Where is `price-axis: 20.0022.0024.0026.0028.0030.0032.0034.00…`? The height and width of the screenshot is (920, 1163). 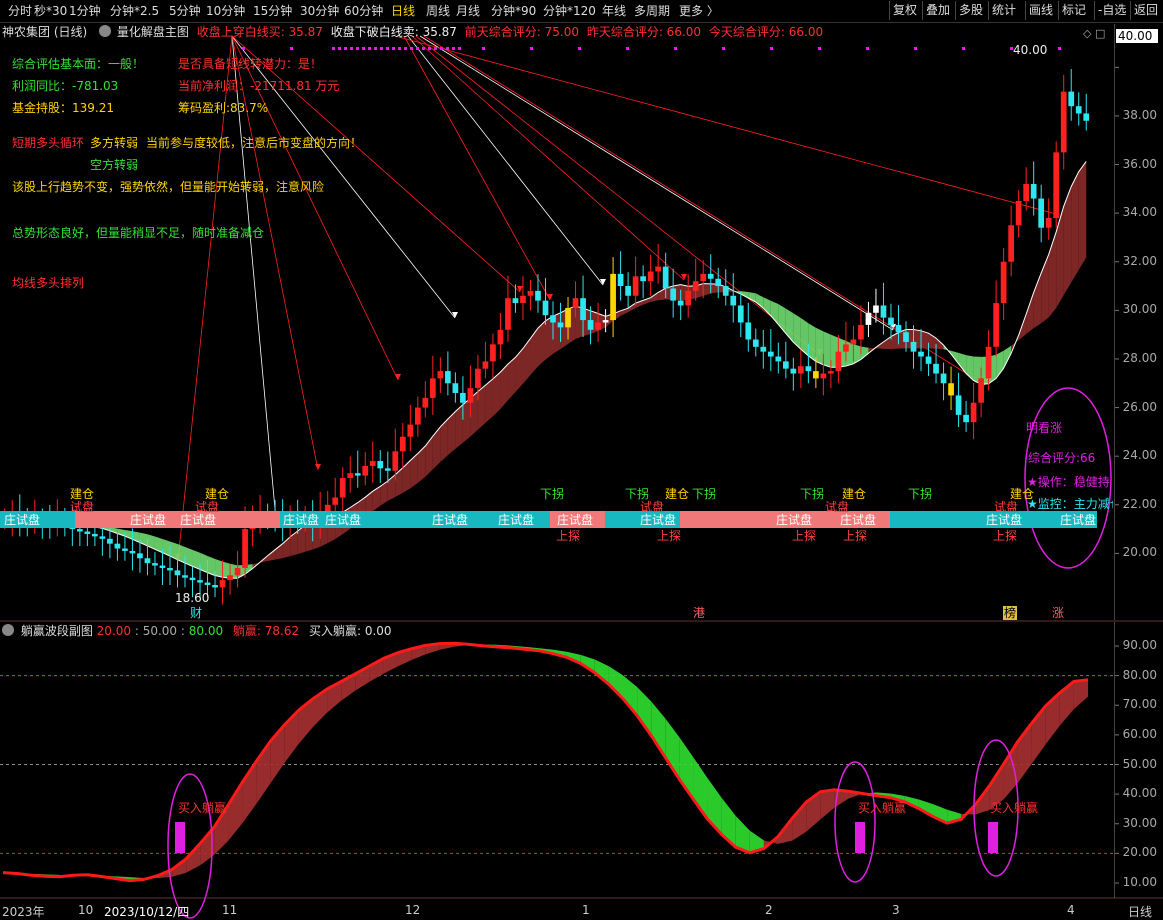
price-axis: 20.0022.0024.0026.0028.0030.0032.0034.00… is located at coordinates (1138, 322).